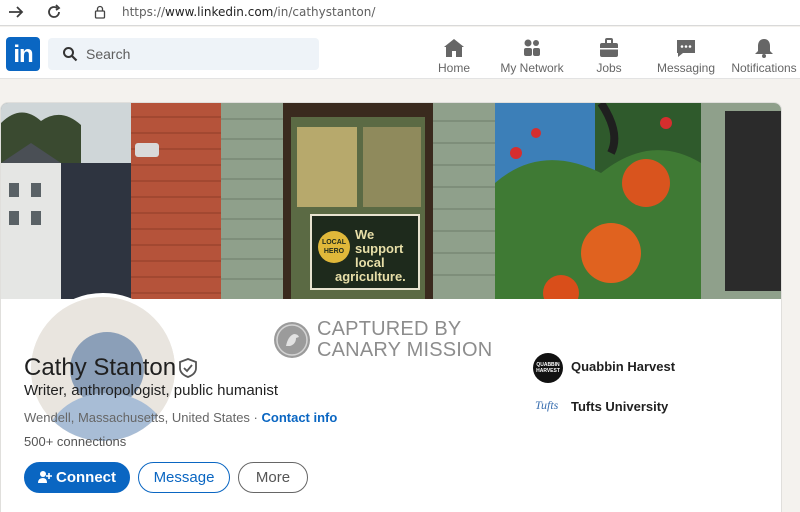 The height and width of the screenshot is (512, 800). Describe the element at coordinates (23, 54) in the screenshot. I see `linkedin-logo: in` at that location.